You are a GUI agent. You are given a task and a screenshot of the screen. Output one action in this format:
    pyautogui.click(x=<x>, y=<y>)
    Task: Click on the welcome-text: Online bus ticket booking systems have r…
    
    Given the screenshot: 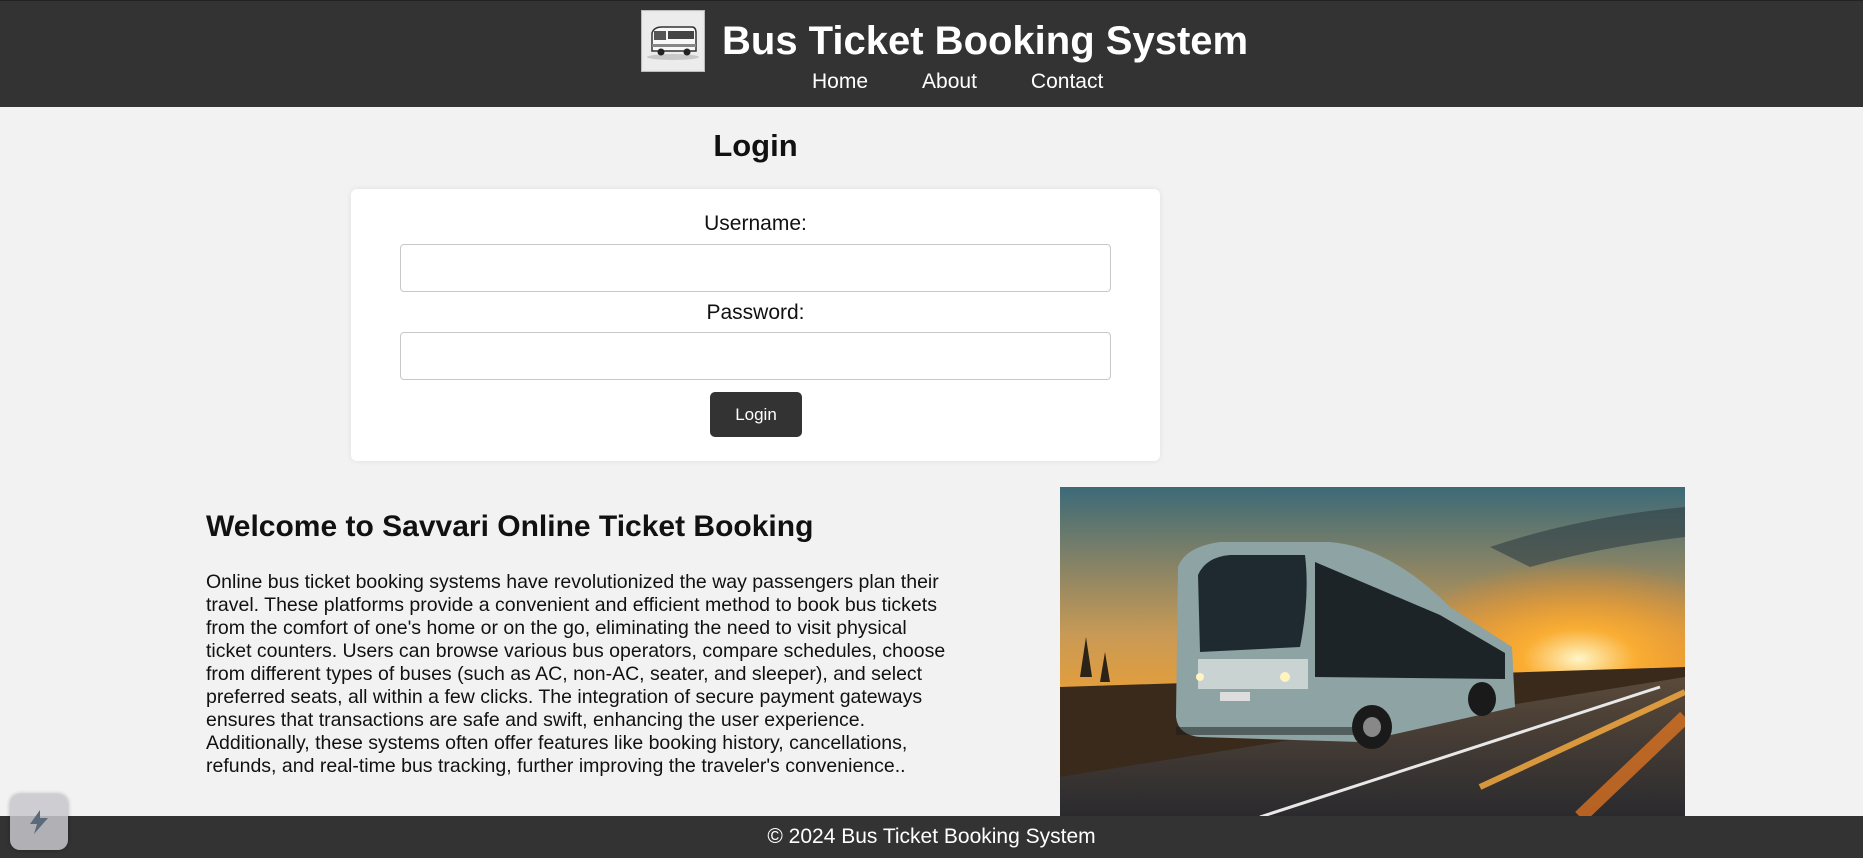 What is the action you would take?
    pyautogui.click(x=576, y=674)
    